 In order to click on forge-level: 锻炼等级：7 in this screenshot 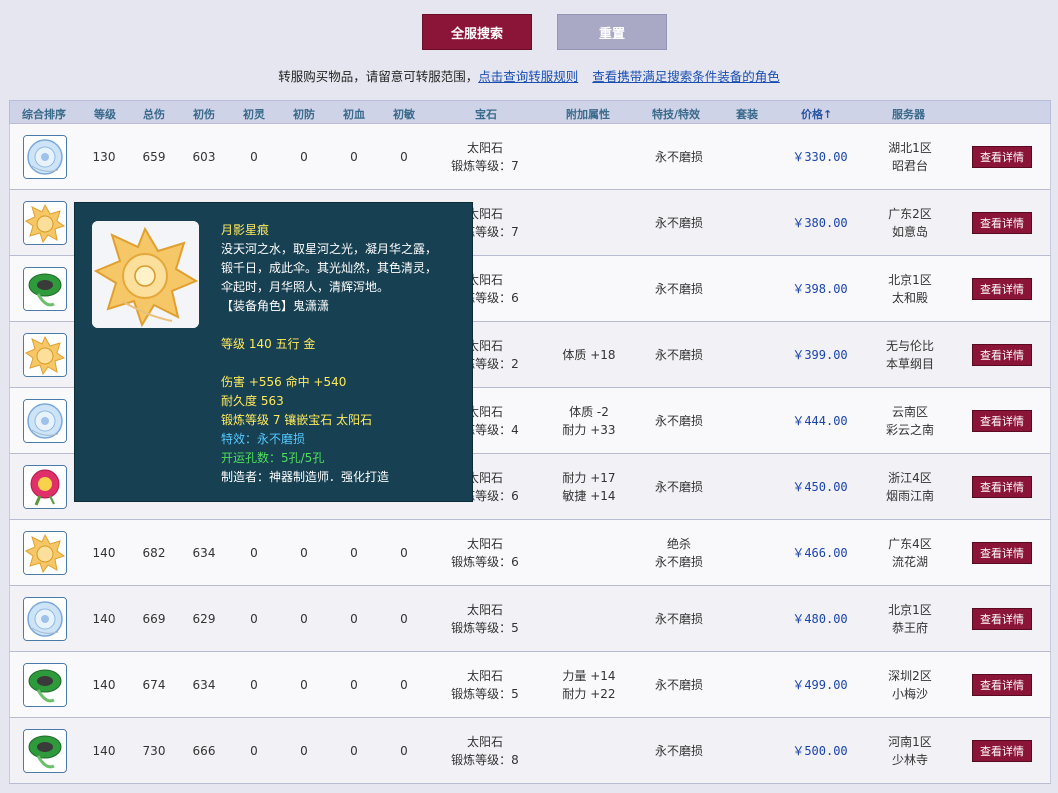, I will do `click(485, 166)`.